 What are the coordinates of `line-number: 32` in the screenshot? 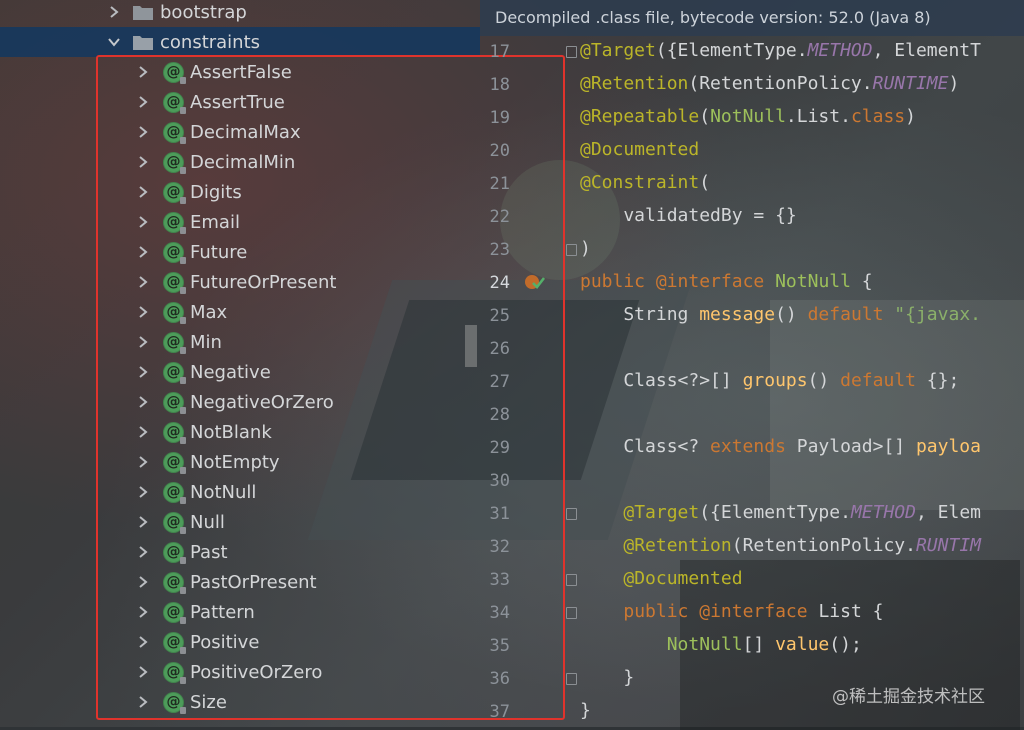 It's located at (499, 547).